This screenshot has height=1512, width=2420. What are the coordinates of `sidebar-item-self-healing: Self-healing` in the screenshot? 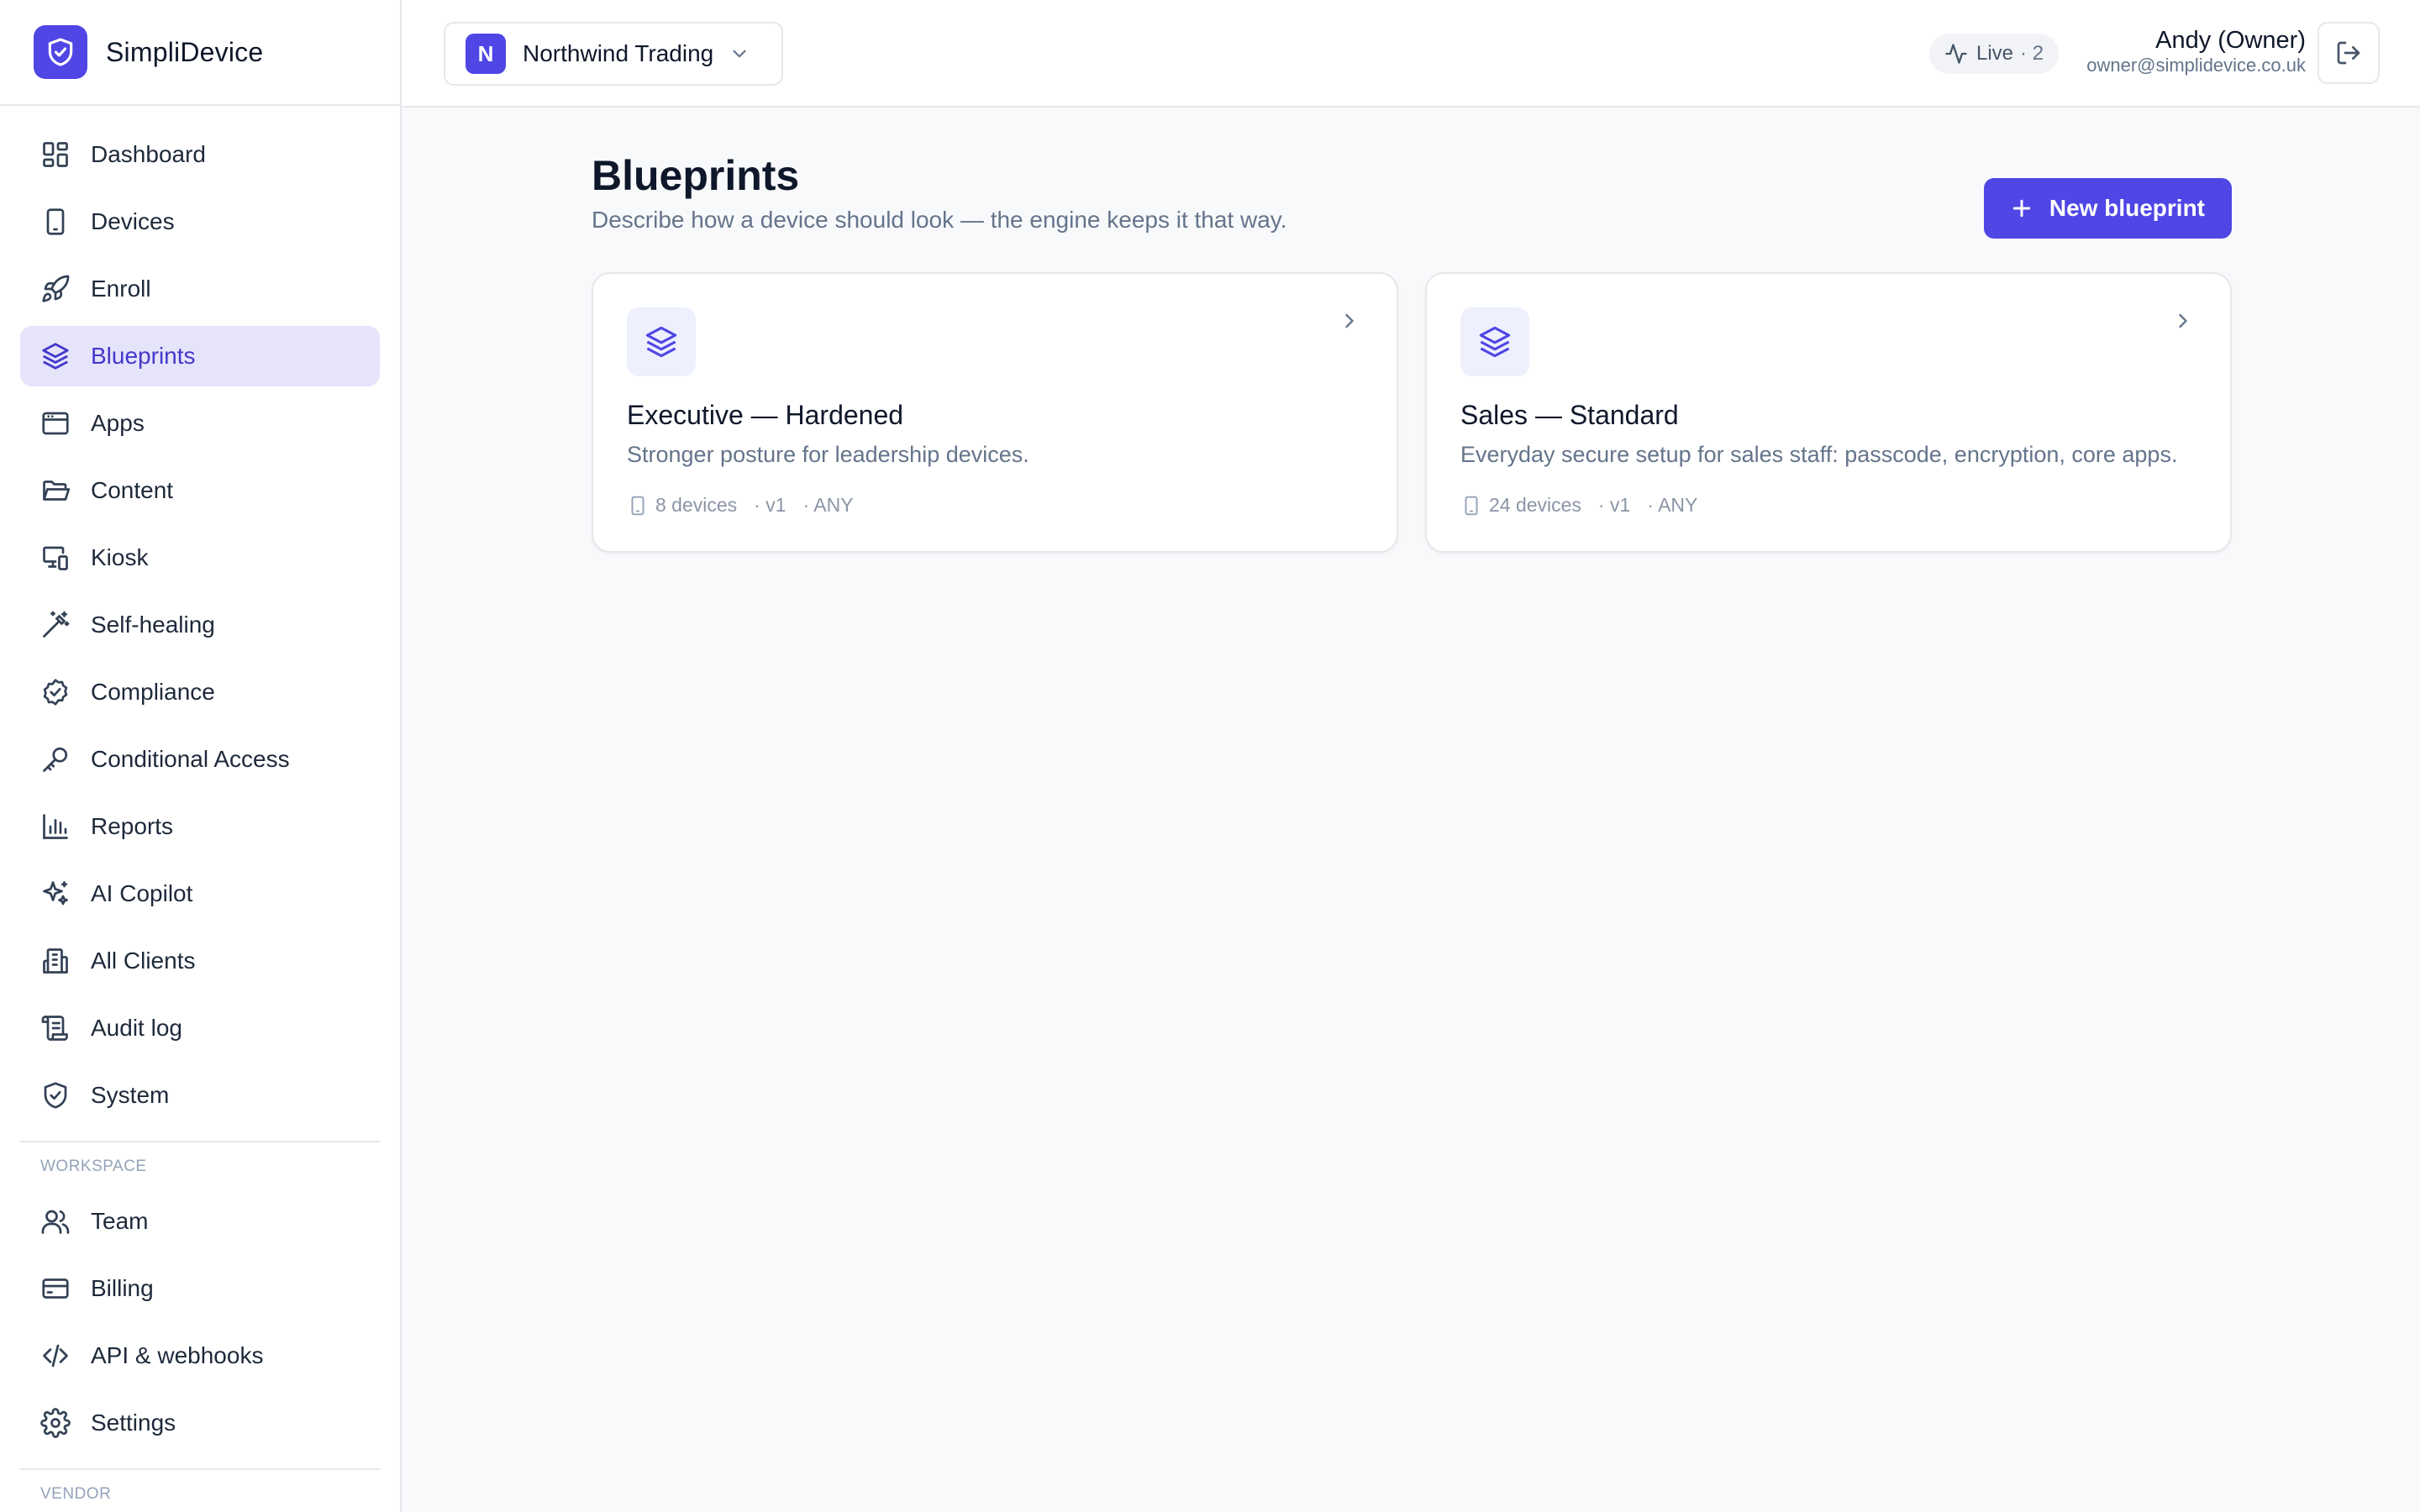 It's located at (200, 625).